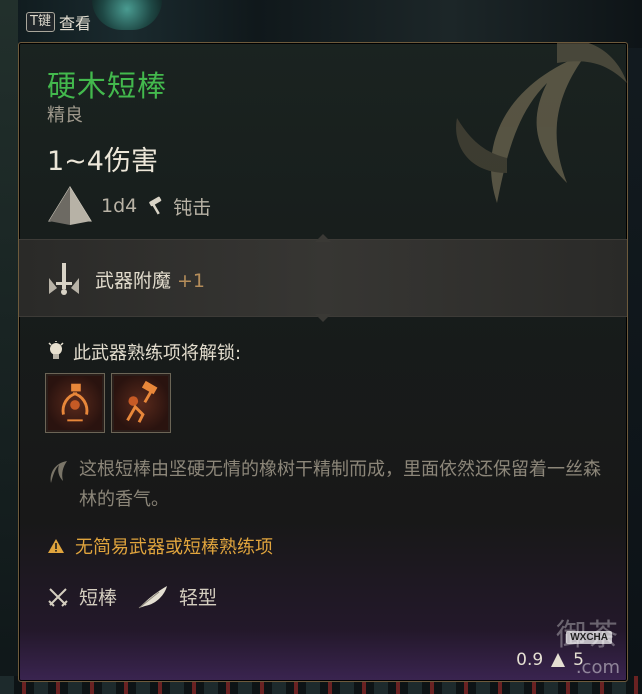  What do you see at coordinates (541, 123) in the screenshot?
I see `thorn-ornament-icon` at bounding box center [541, 123].